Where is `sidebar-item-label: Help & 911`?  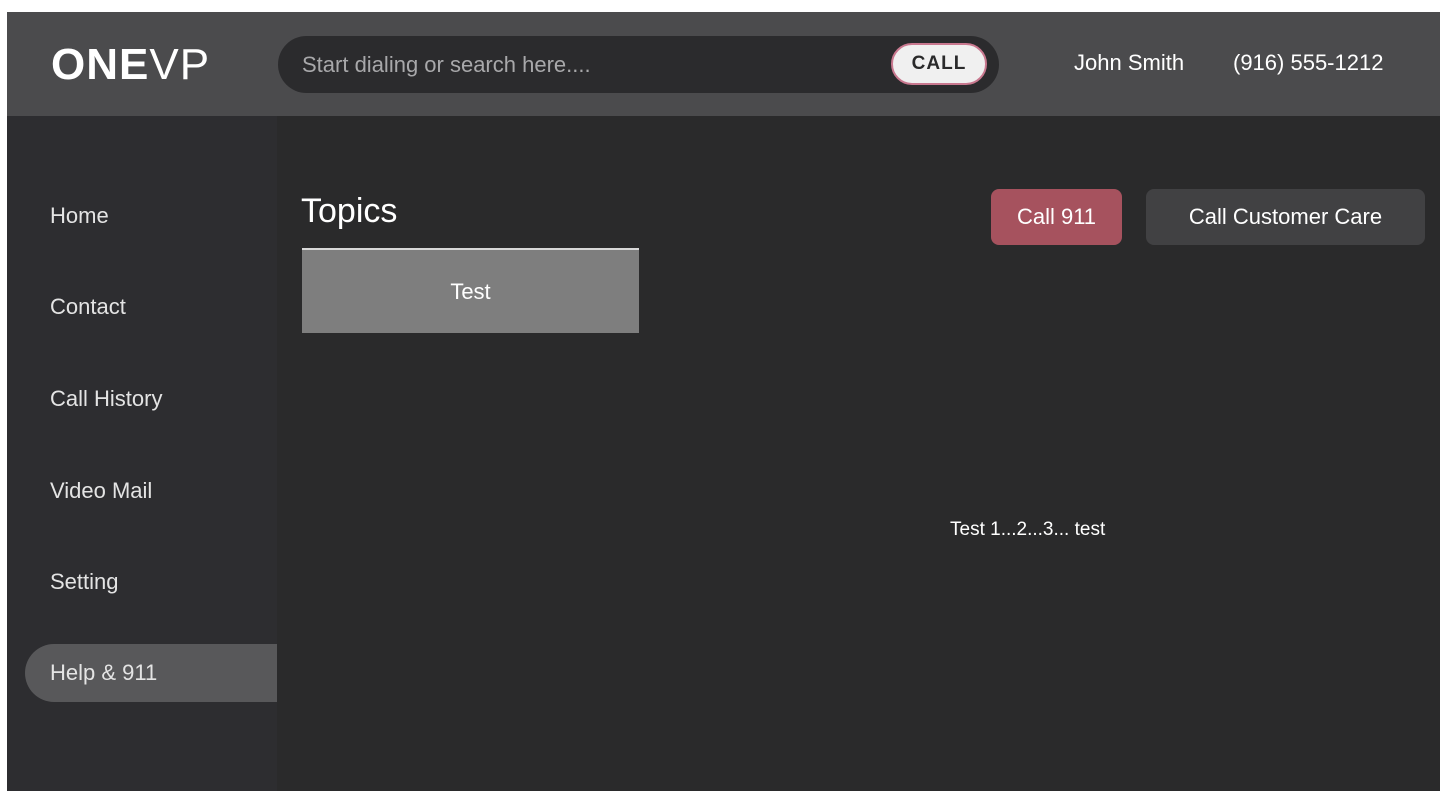
sidebar-item-label: Help & 911 is located at coordinates (104, 672).